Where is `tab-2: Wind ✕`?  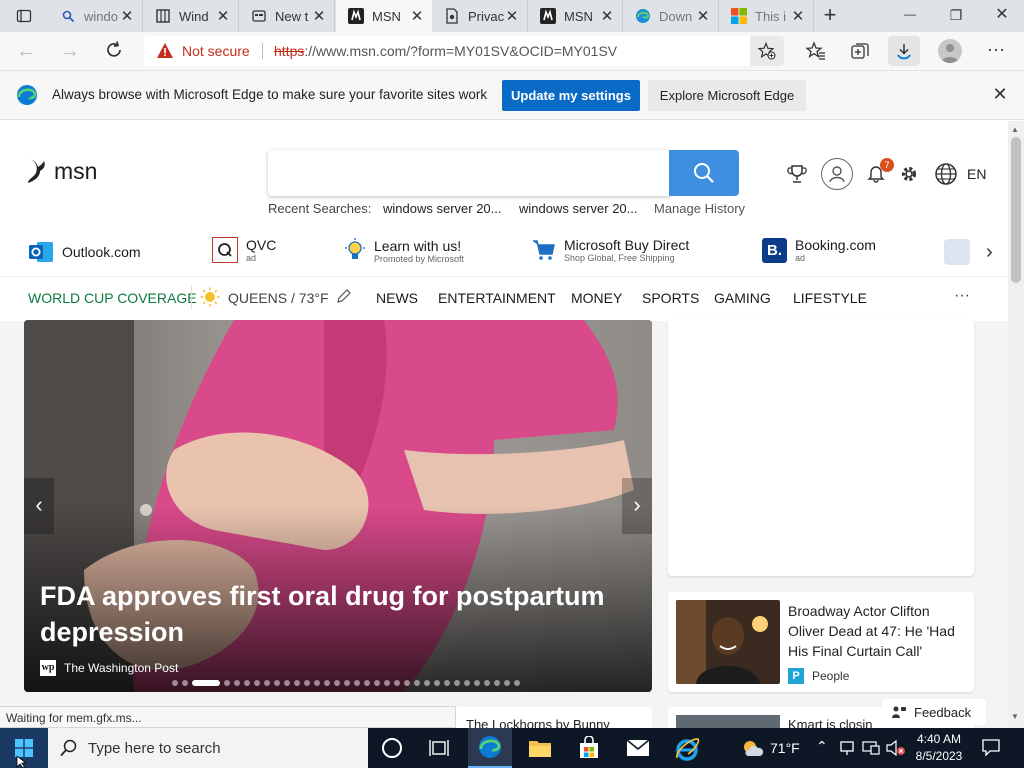 tab-2: Wind ✕ is located at coordinates (191, 16).